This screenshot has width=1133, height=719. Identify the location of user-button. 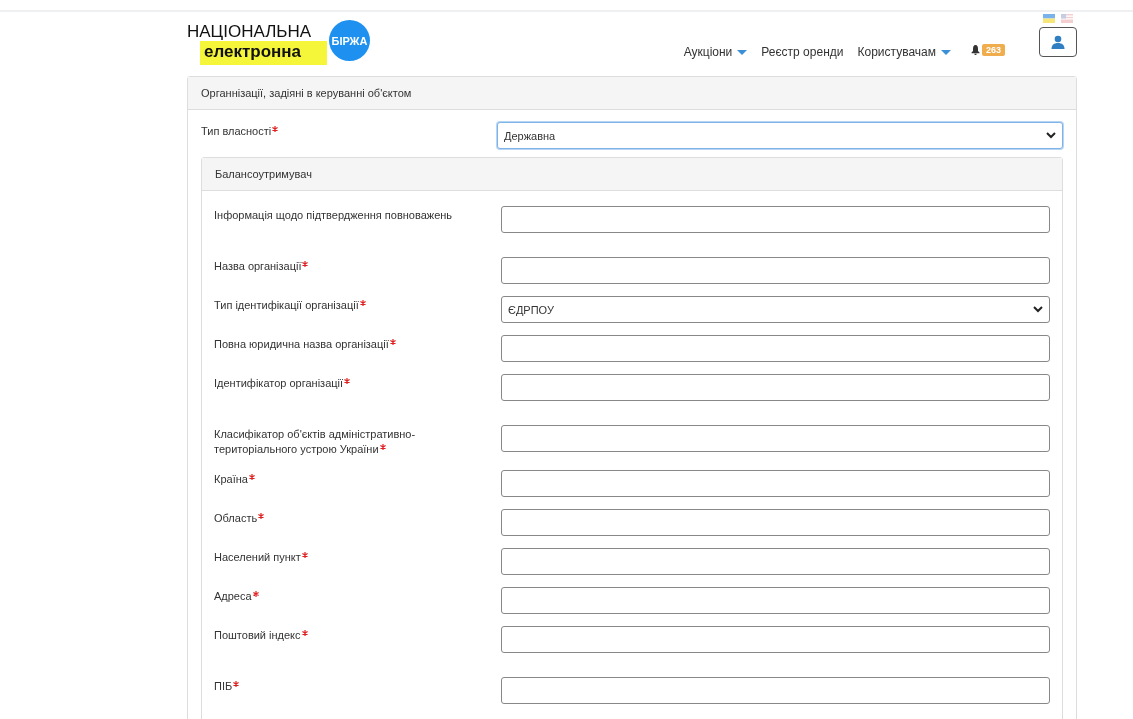
(1058, 42).